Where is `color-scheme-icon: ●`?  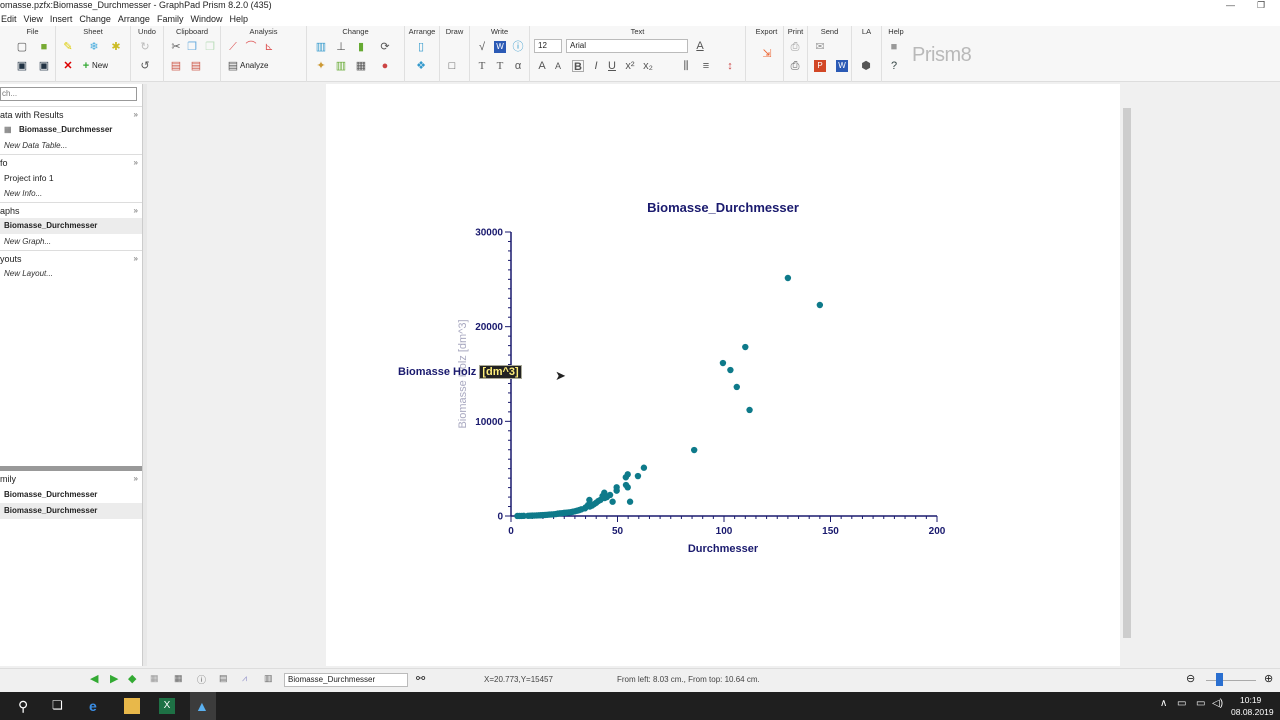
color-scheme-icon: ● is located at coordinates (385, 66).